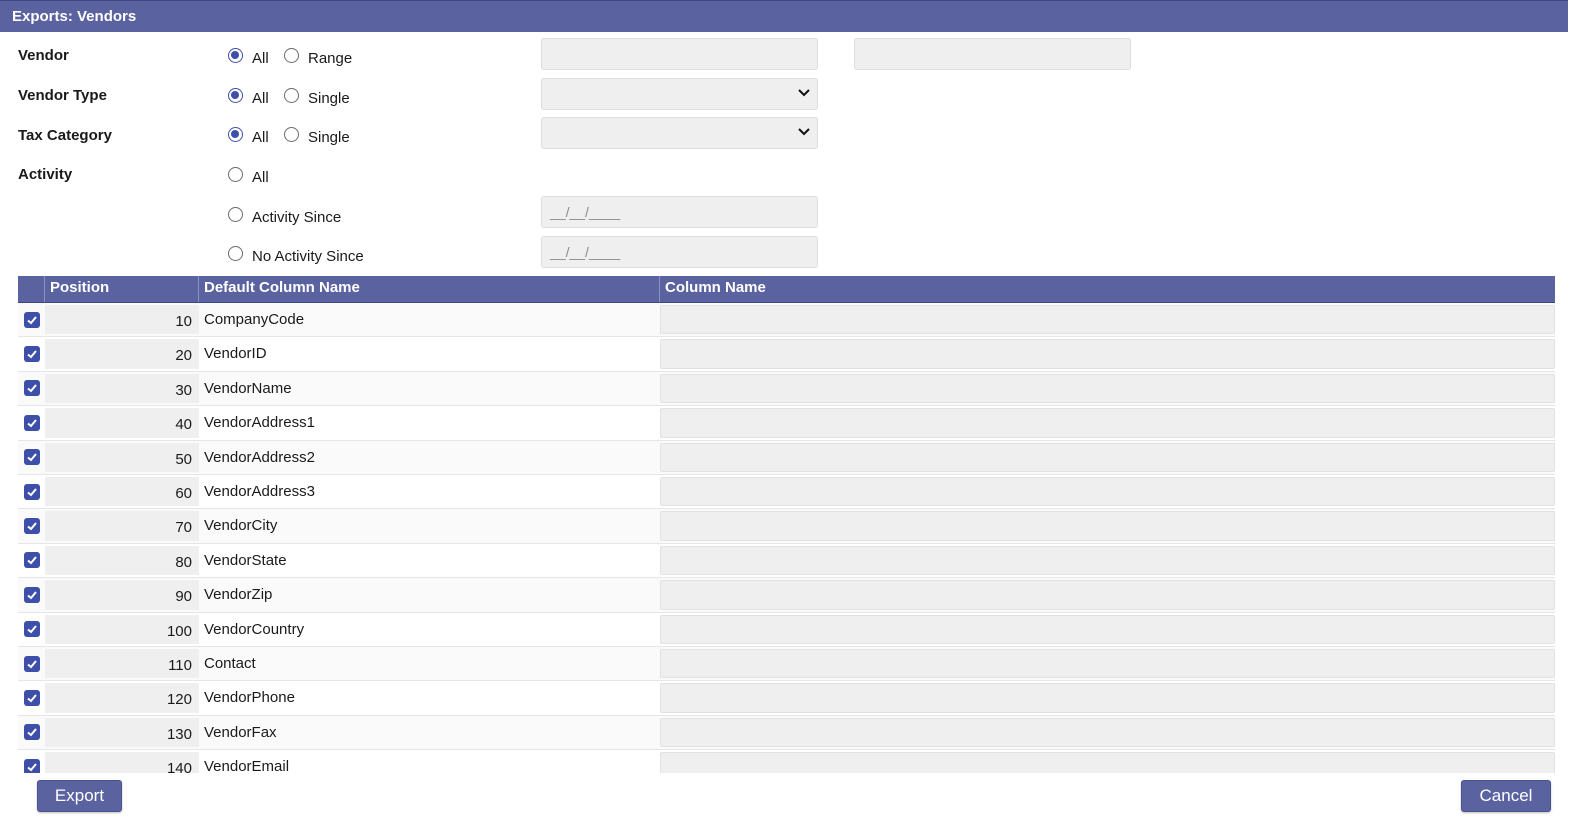 Image resolution: width=1582 pixels, height=823 pixels. I want to click on radio-checked-icon, so click(235, 95).